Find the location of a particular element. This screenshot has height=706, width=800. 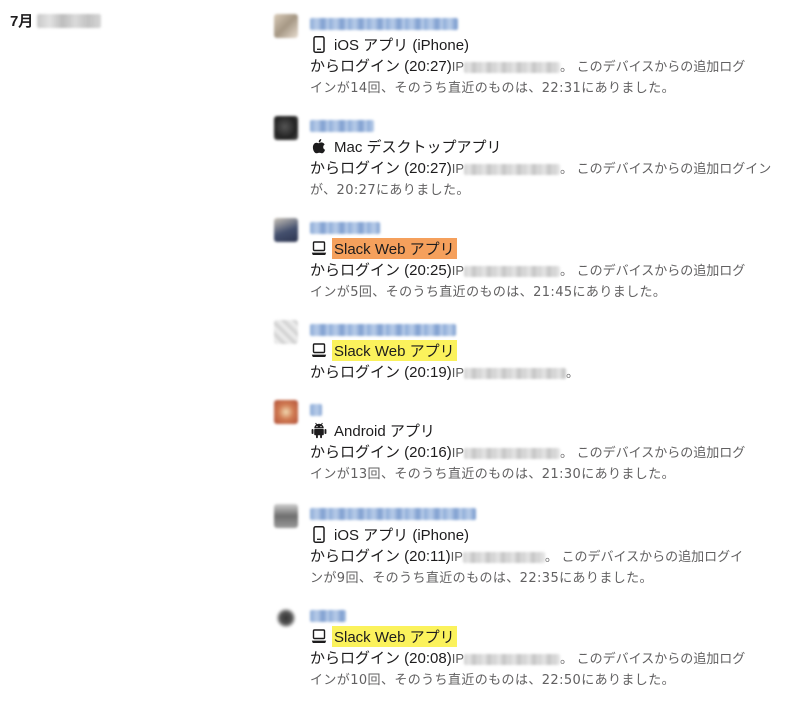

login-note: 。 このデバイスからの追加ログイン is located at coordinates (666, 168).